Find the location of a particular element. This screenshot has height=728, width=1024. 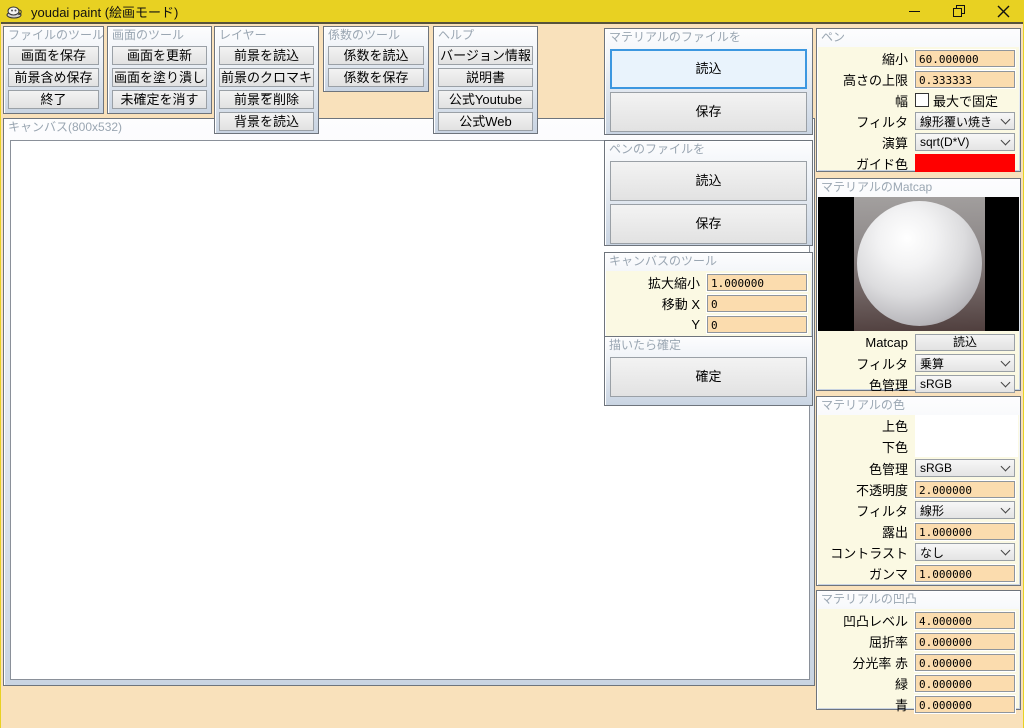

pen-width-fixed-checkbox is located at coordinates (922, 100).